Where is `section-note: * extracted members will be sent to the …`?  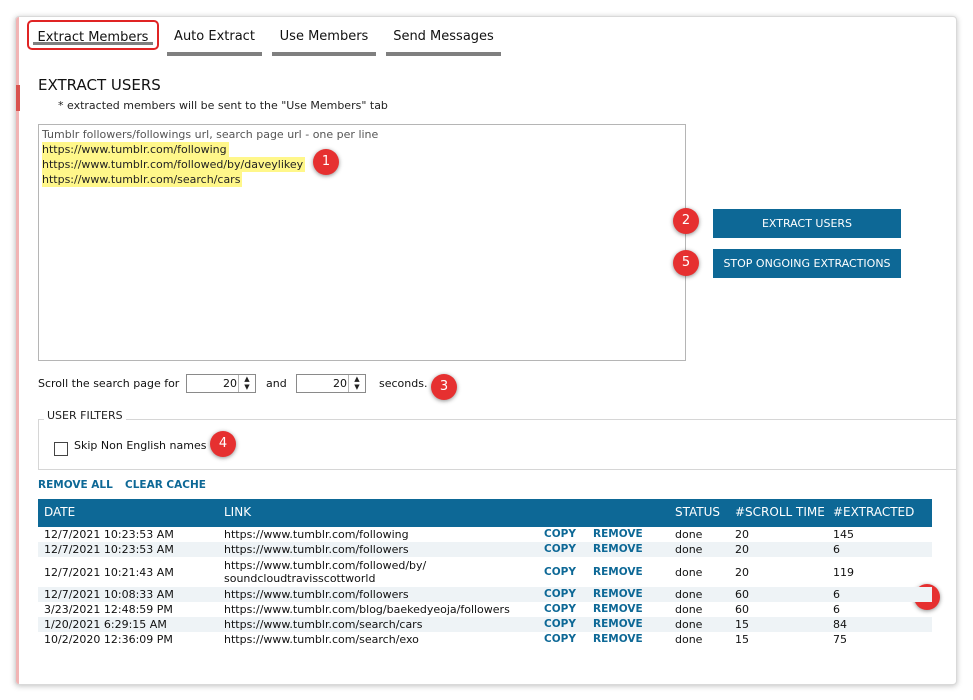
section-note: * extracted members will be sent to the … is located at coordinates (223, 105).